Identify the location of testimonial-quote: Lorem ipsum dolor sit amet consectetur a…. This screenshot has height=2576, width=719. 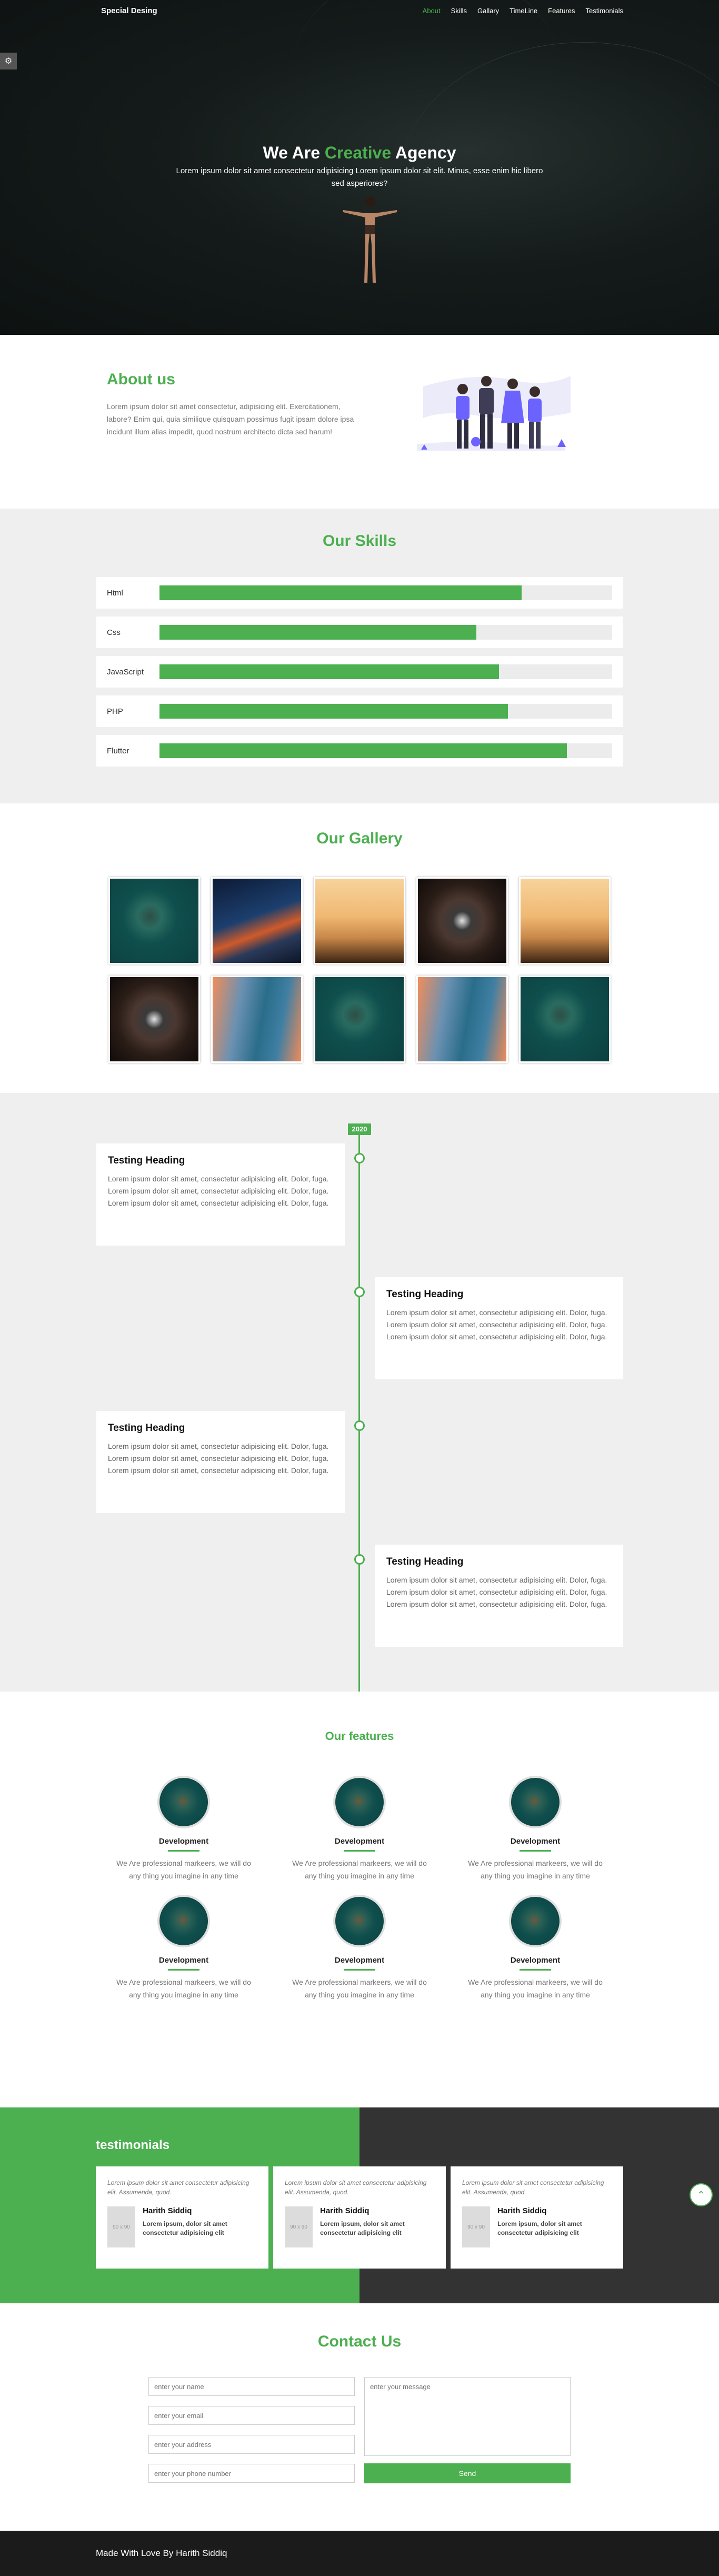
(178, 2188).